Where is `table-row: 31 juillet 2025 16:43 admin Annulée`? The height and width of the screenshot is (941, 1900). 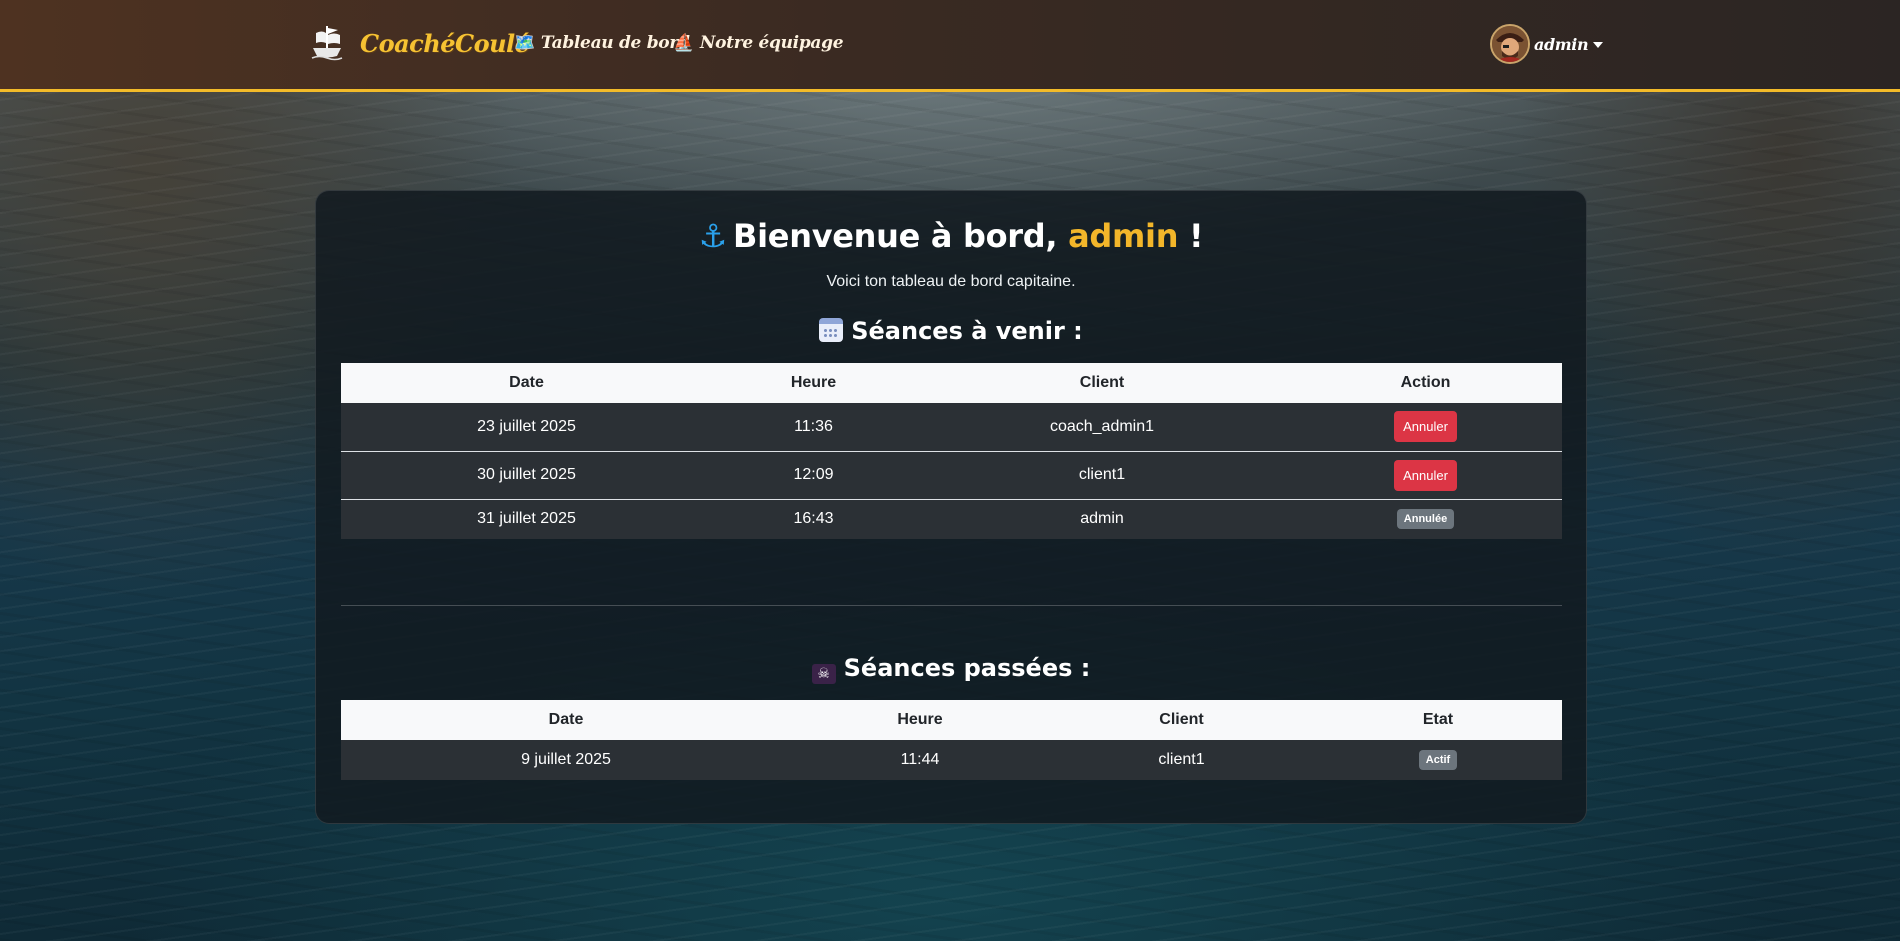 table-row: 31 juillet 2025 16:43 admin Annulée is located at coordinates (951, 518).